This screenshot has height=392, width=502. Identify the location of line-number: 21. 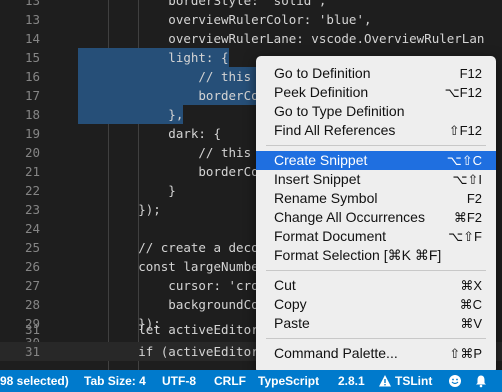
(32, 171).